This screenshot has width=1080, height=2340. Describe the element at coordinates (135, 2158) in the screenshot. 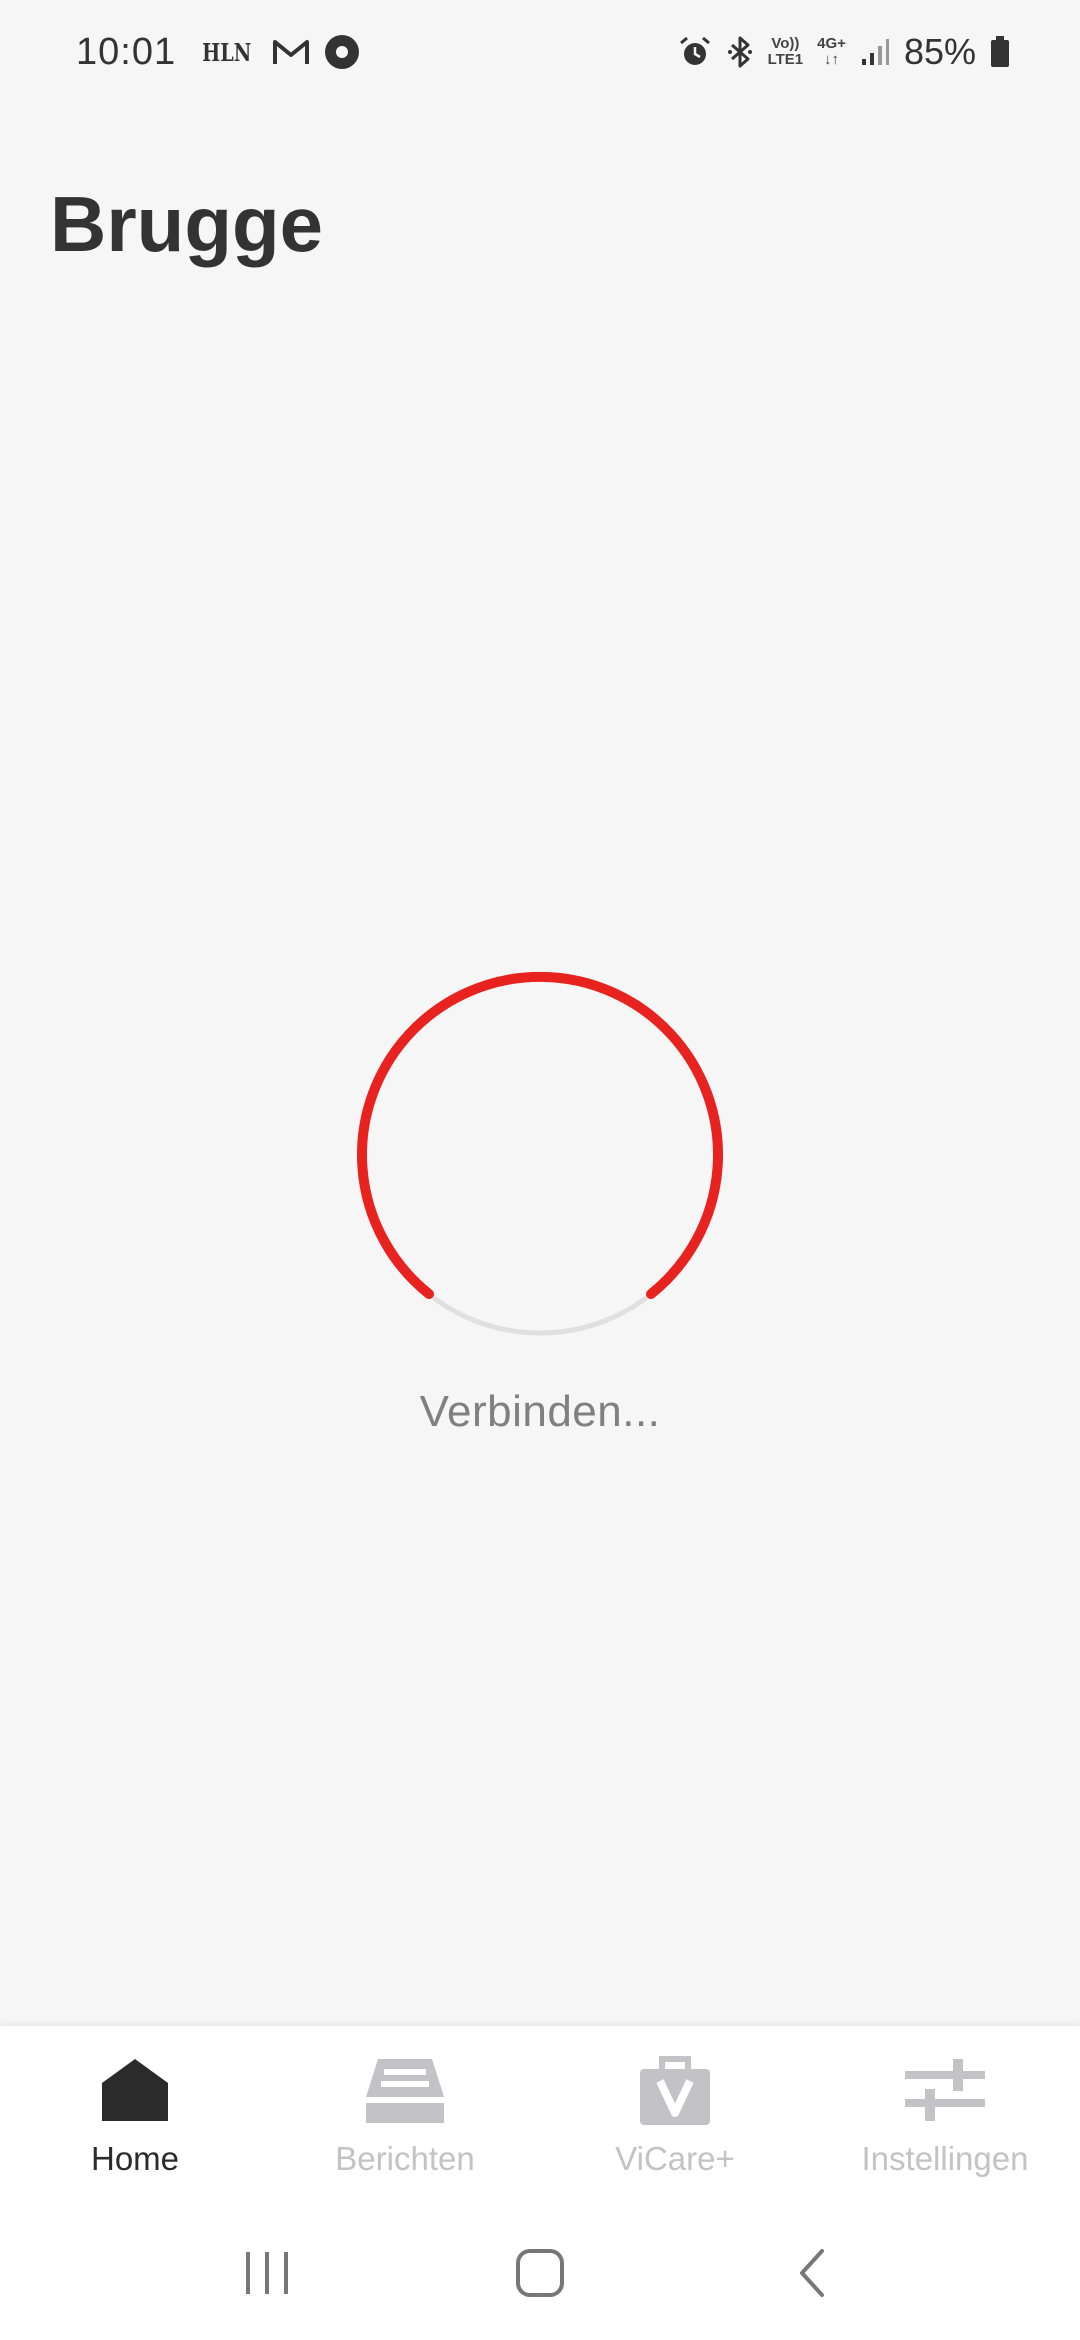

I see `nav-label-home: Home` at that location.